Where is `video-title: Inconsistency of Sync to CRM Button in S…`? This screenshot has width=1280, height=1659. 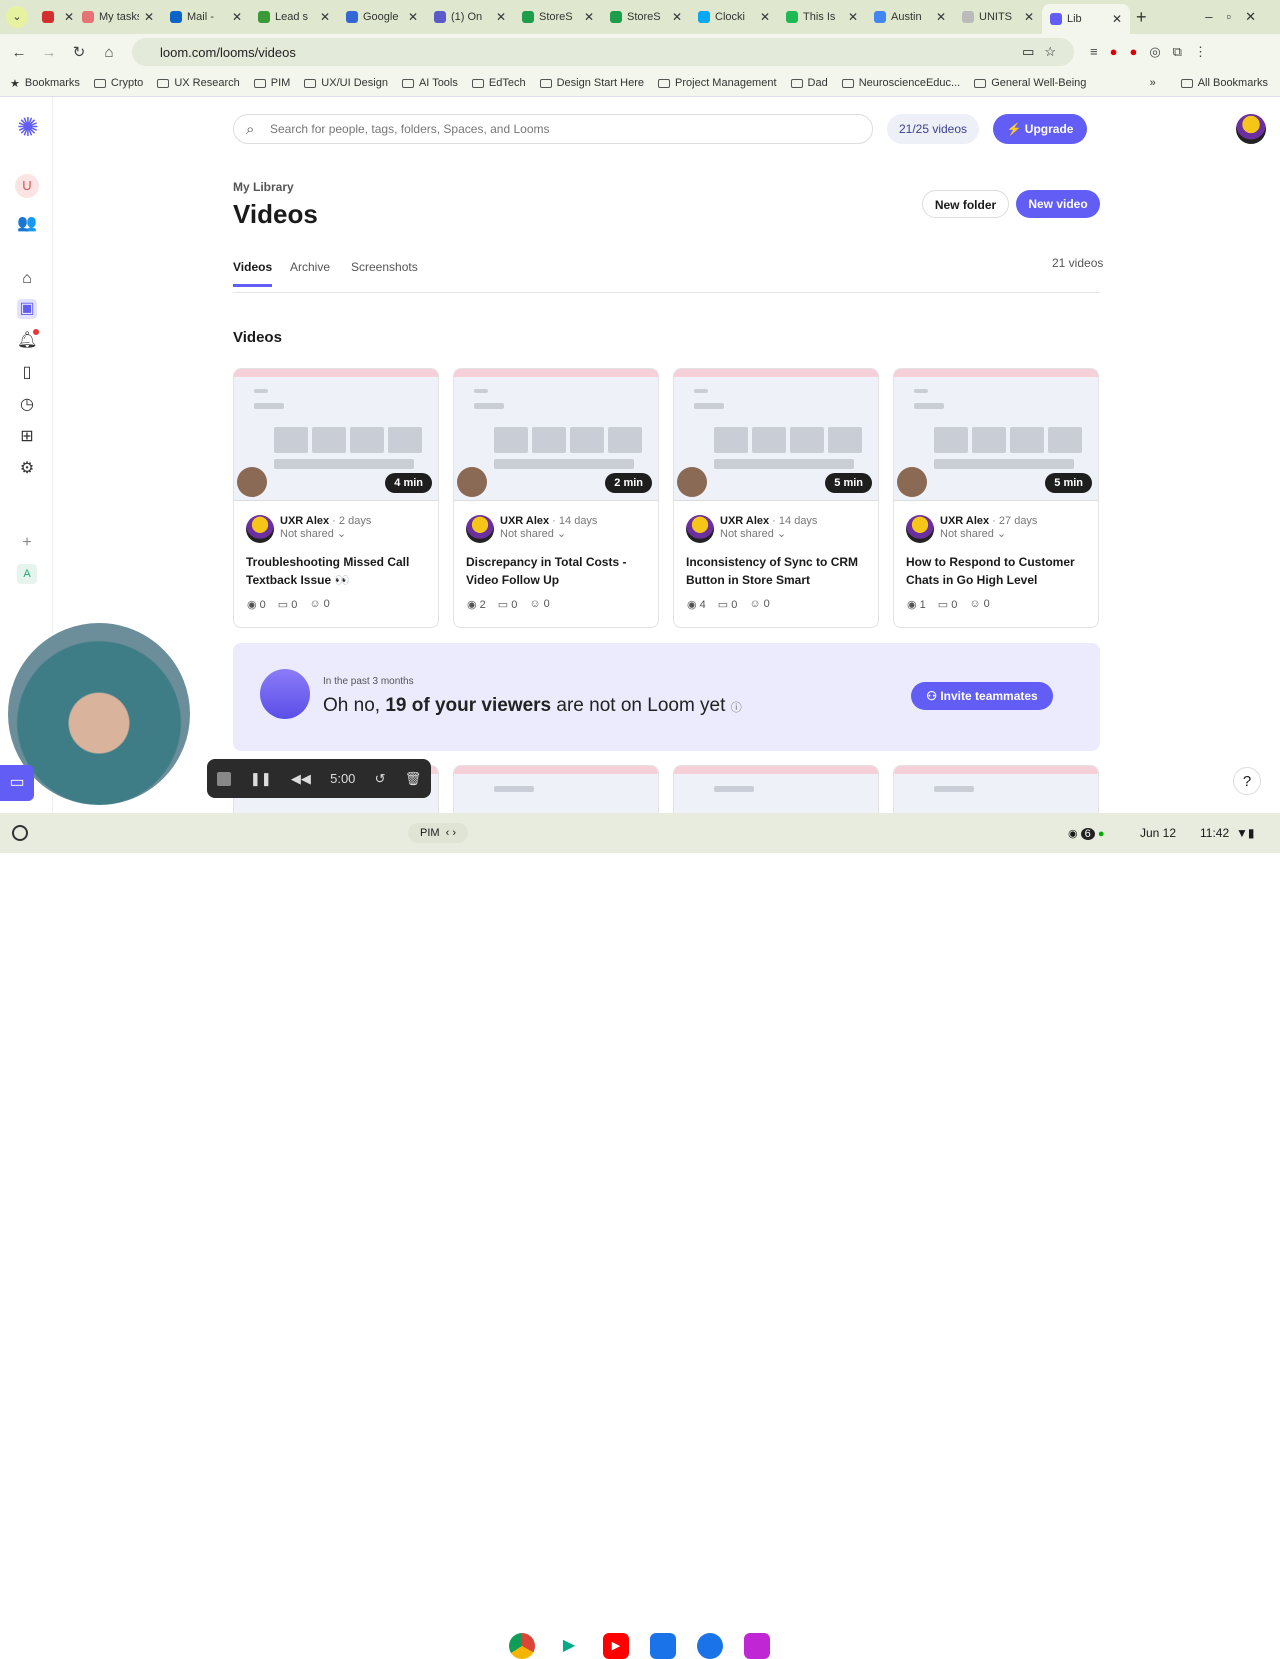 video-title: Inconsistency of Sync to CRM Button in S… is located at coordinates (778, 571).